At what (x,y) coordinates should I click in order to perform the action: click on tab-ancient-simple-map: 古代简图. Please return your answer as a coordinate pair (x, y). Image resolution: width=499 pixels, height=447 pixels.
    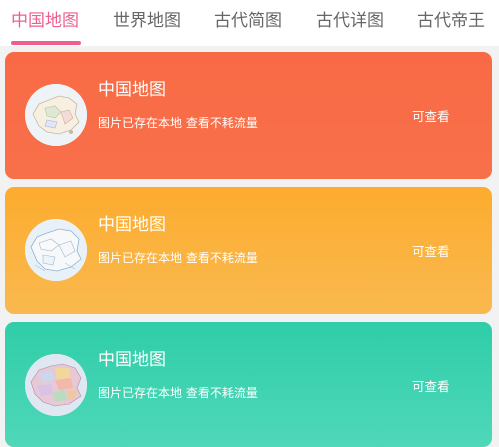
    Looking at the image, I should click on (248, 21).